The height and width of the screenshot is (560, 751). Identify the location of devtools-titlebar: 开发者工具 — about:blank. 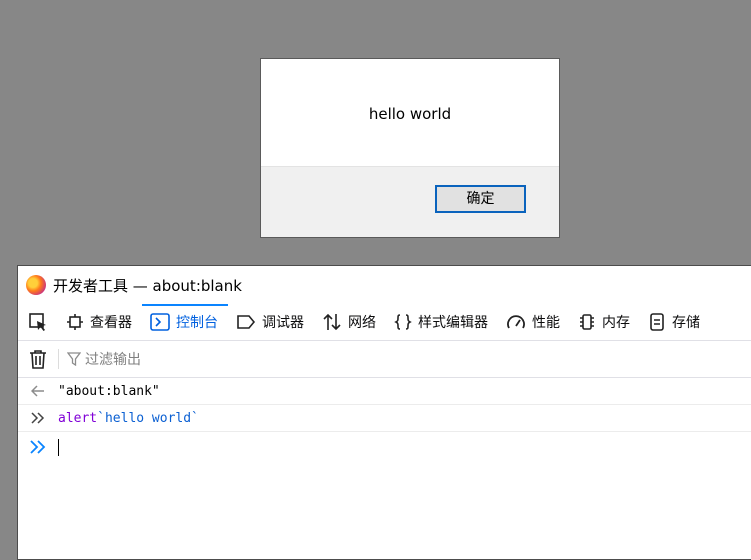
(384, 285).